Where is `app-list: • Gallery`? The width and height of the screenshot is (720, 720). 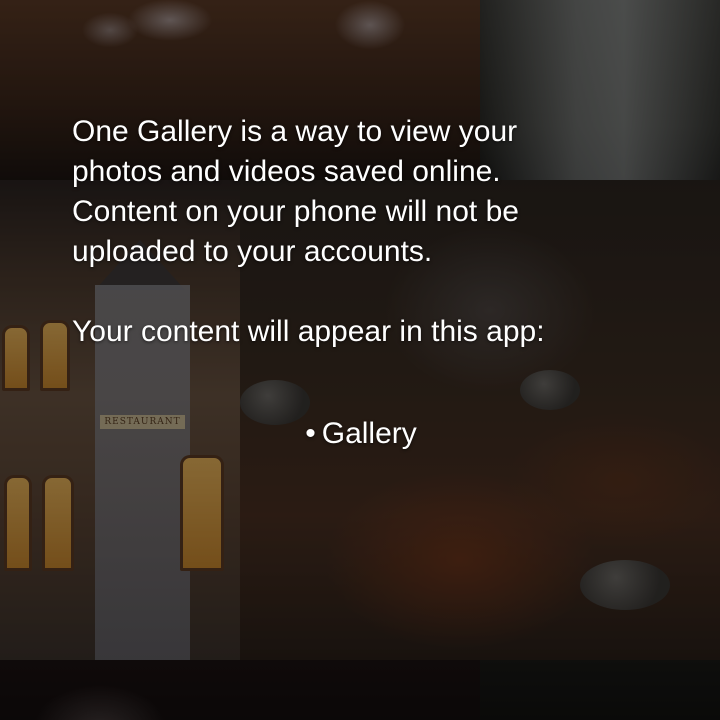 app-list: • Gallery is located at coordinates (372, 434).